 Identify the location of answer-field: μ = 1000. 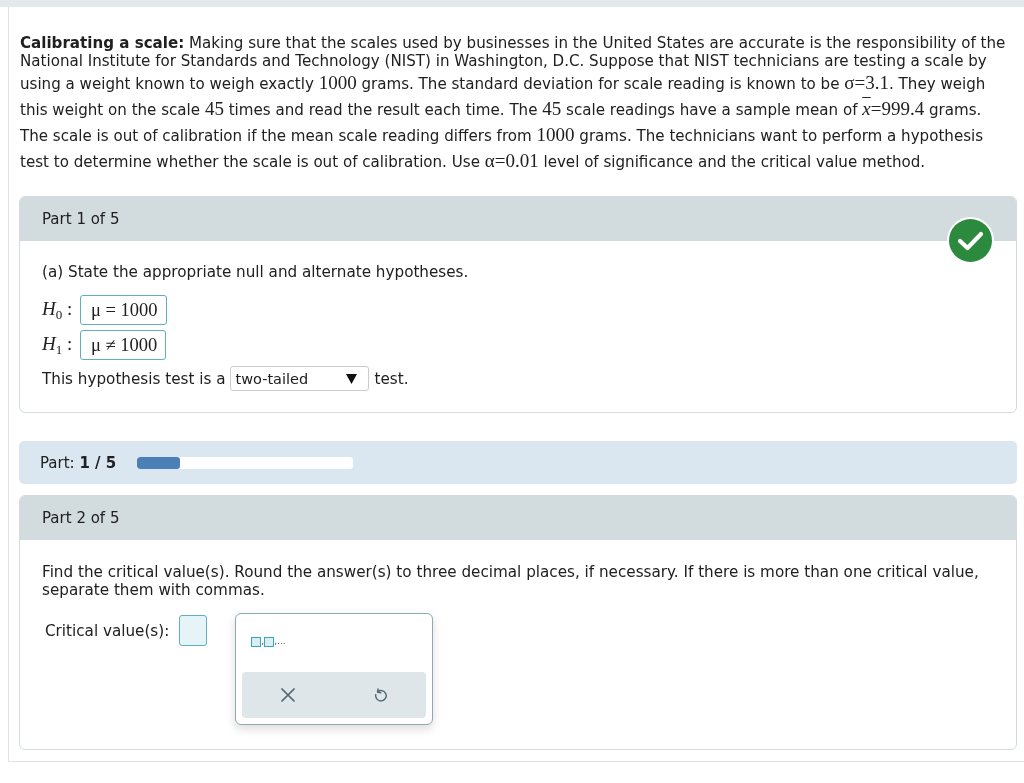
(123, 310).